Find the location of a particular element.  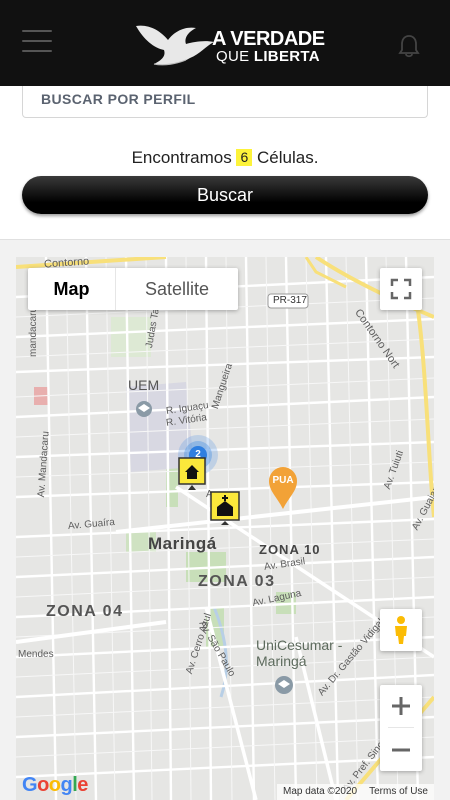

street-label: Mendes is located at coordinates (36, 654).